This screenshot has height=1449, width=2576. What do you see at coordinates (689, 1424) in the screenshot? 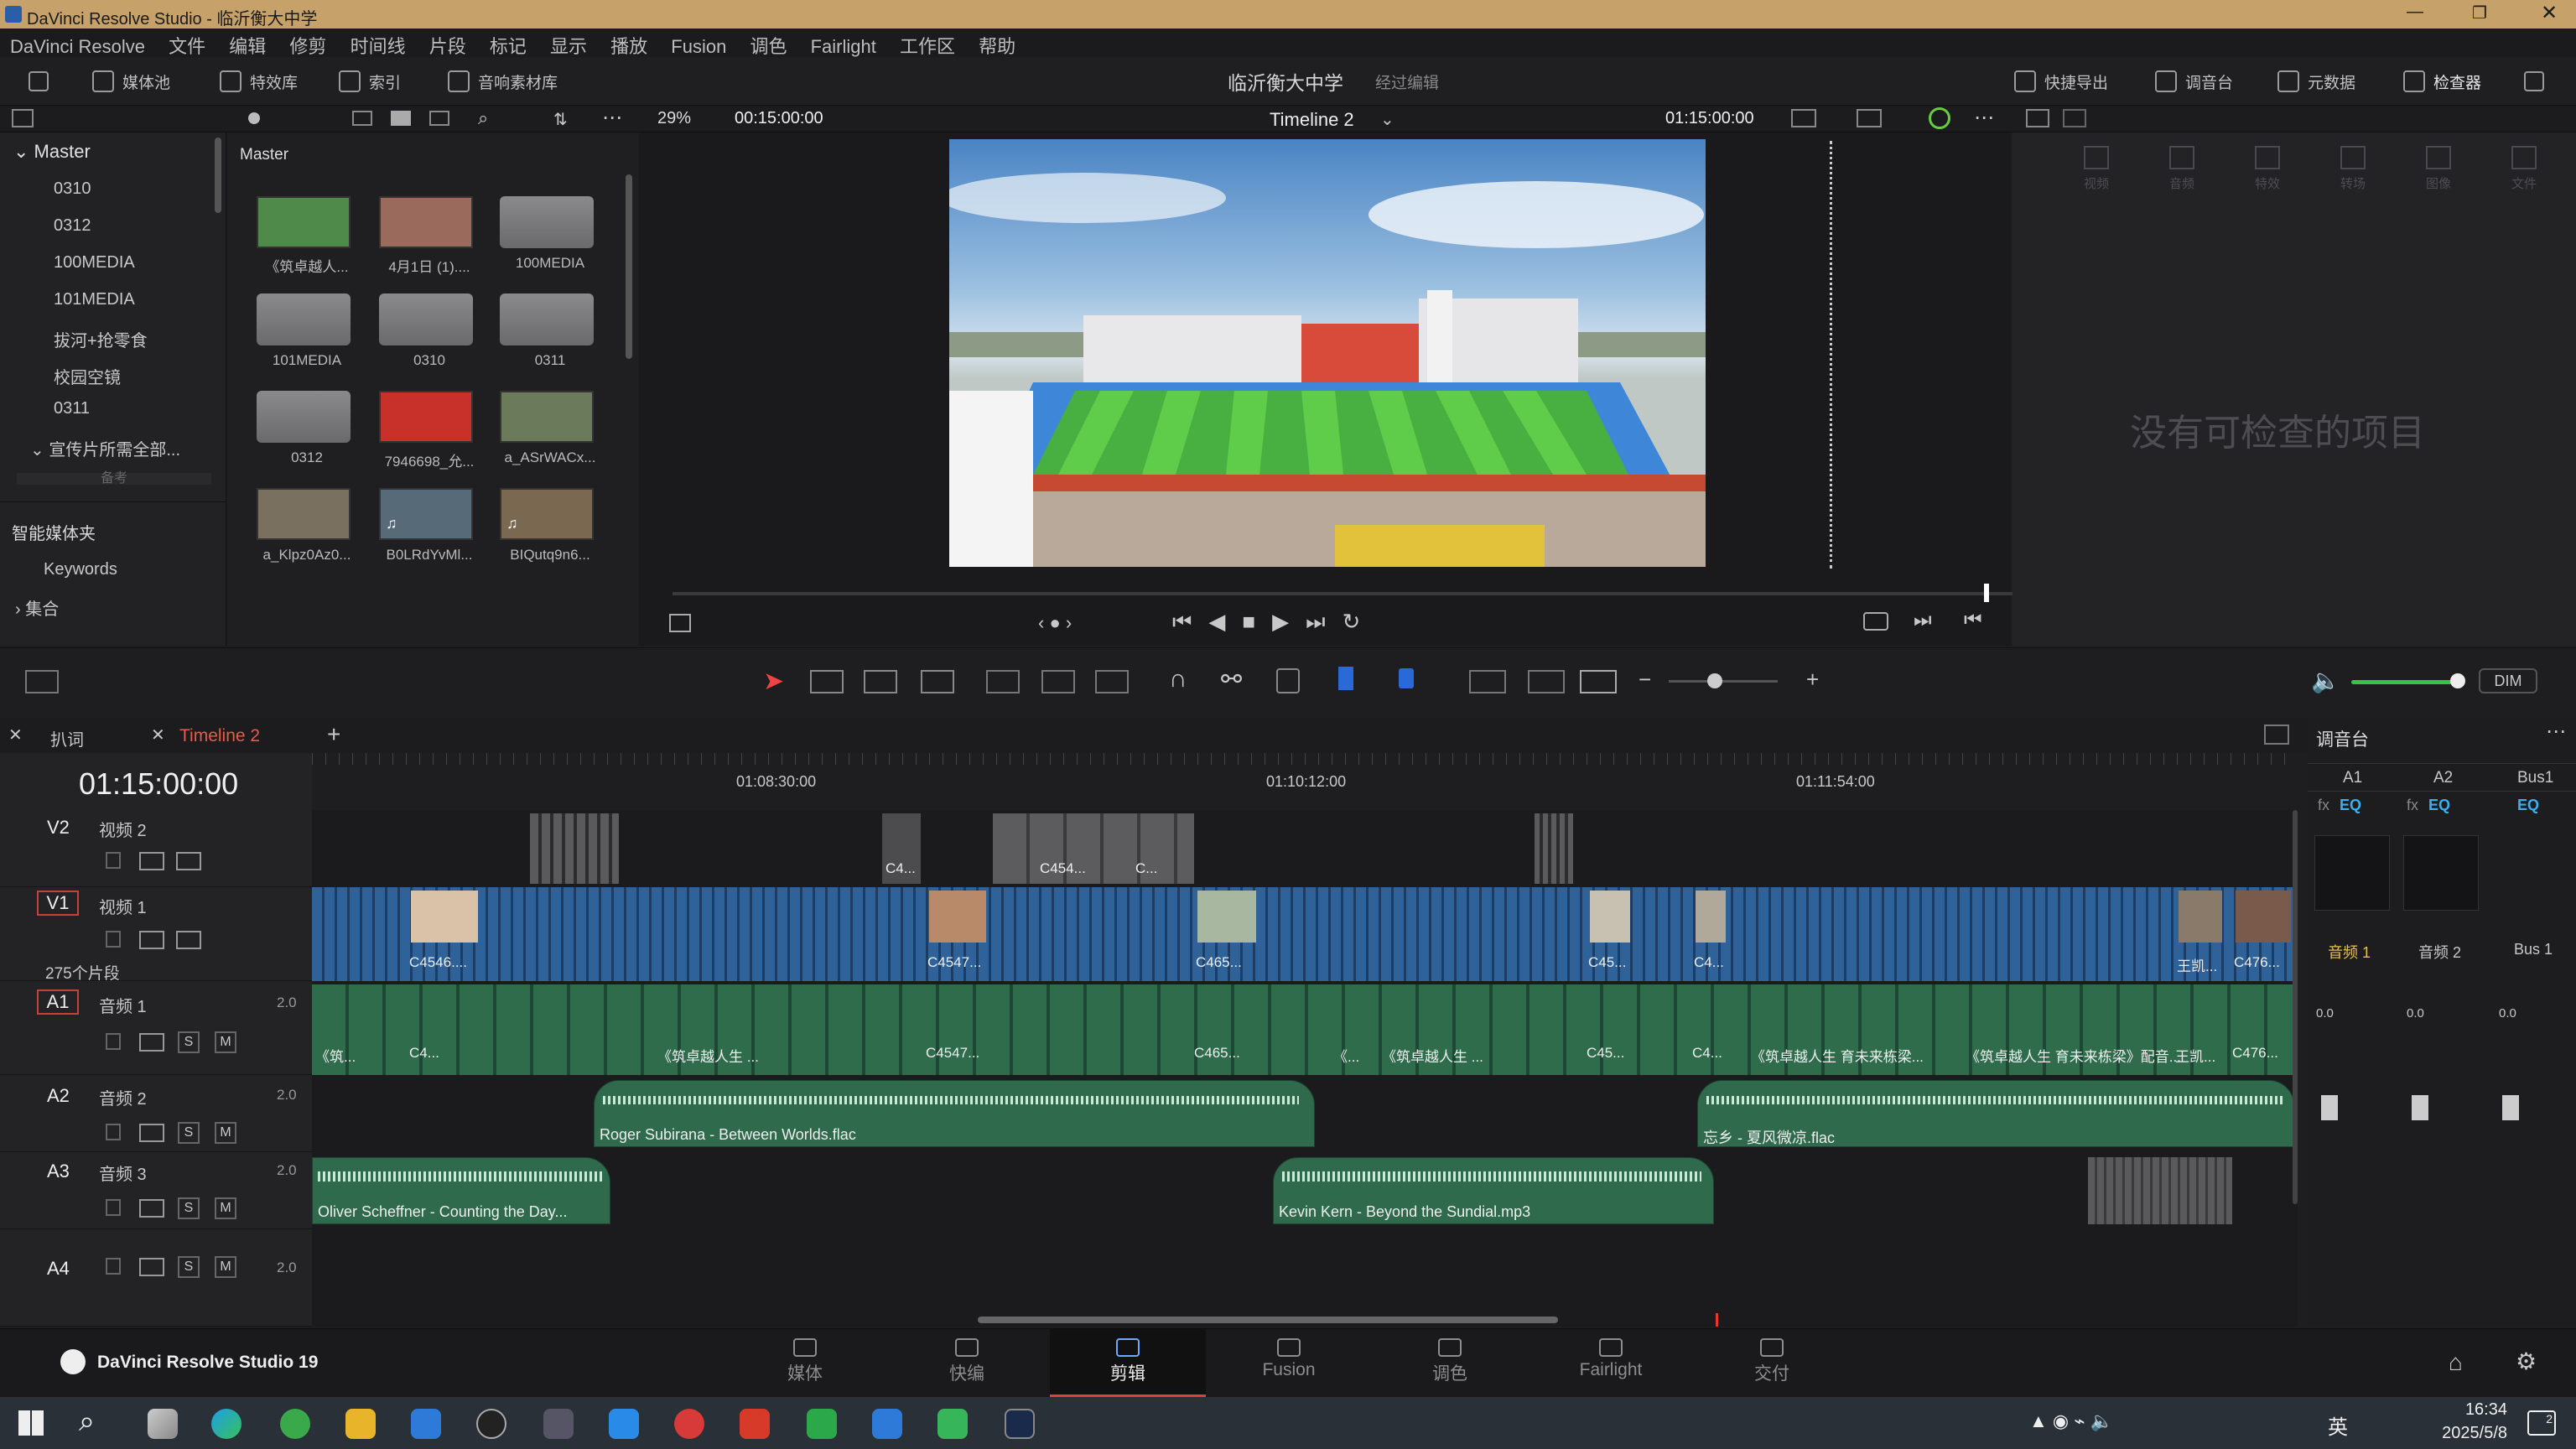
I see `netease-music-icon` at bounding box center [689, 1424].